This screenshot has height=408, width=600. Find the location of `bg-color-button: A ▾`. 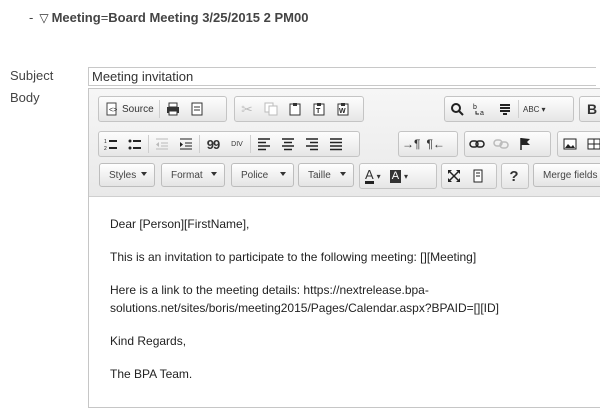

bg-color-button: A ▾ is located at coordinates (399, 176).